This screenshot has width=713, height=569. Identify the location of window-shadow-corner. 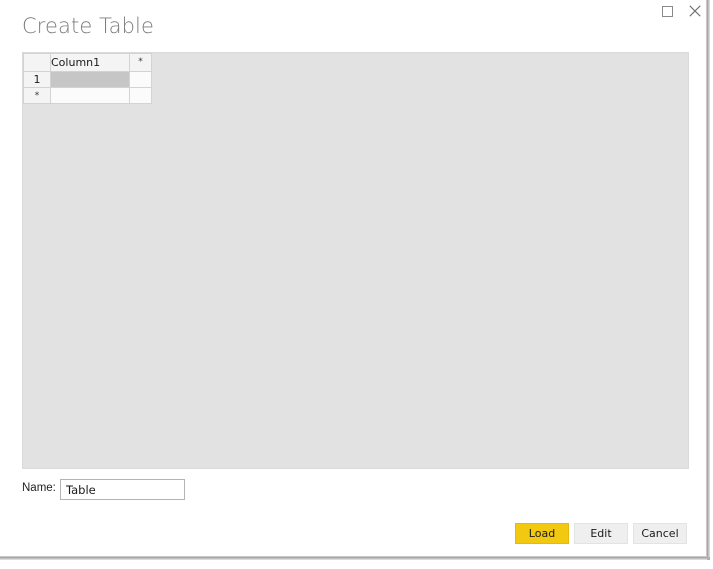
(708, 558).